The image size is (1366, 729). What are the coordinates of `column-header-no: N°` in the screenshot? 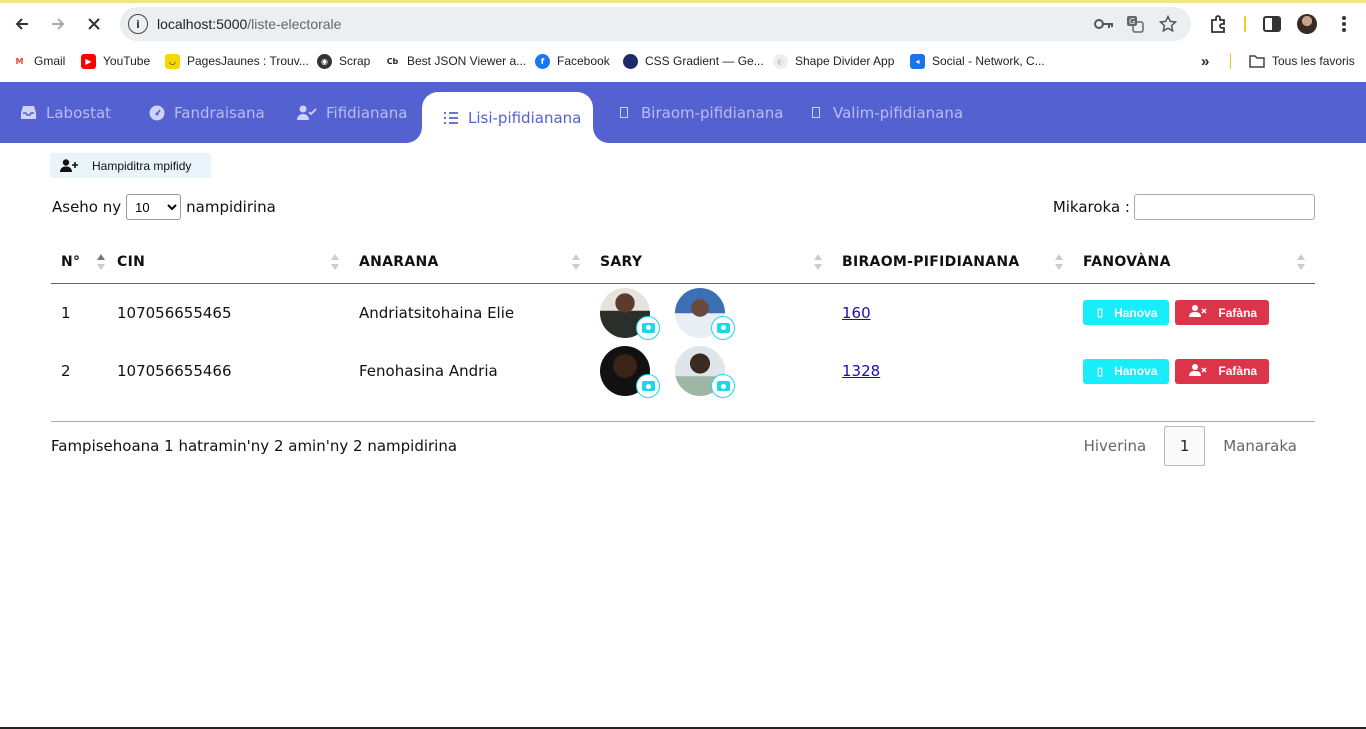 It's located at (79, 262).